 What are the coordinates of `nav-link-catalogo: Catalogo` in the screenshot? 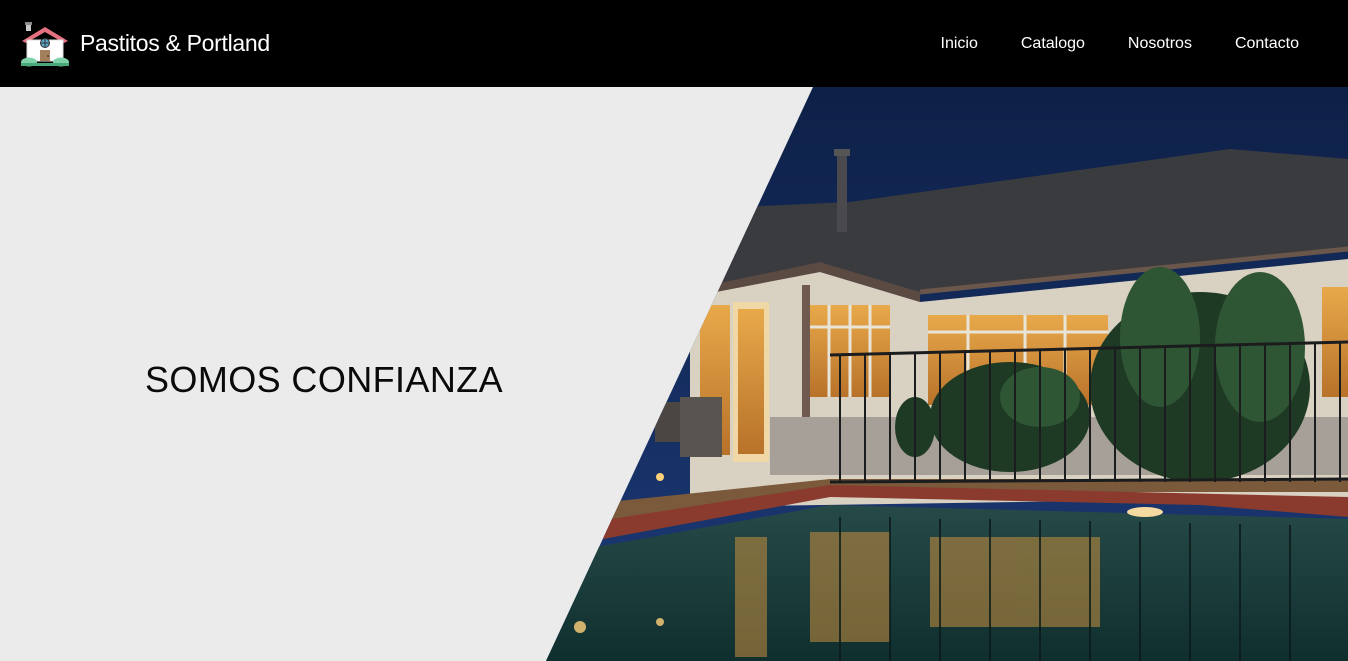 It's located at (1053, 44).